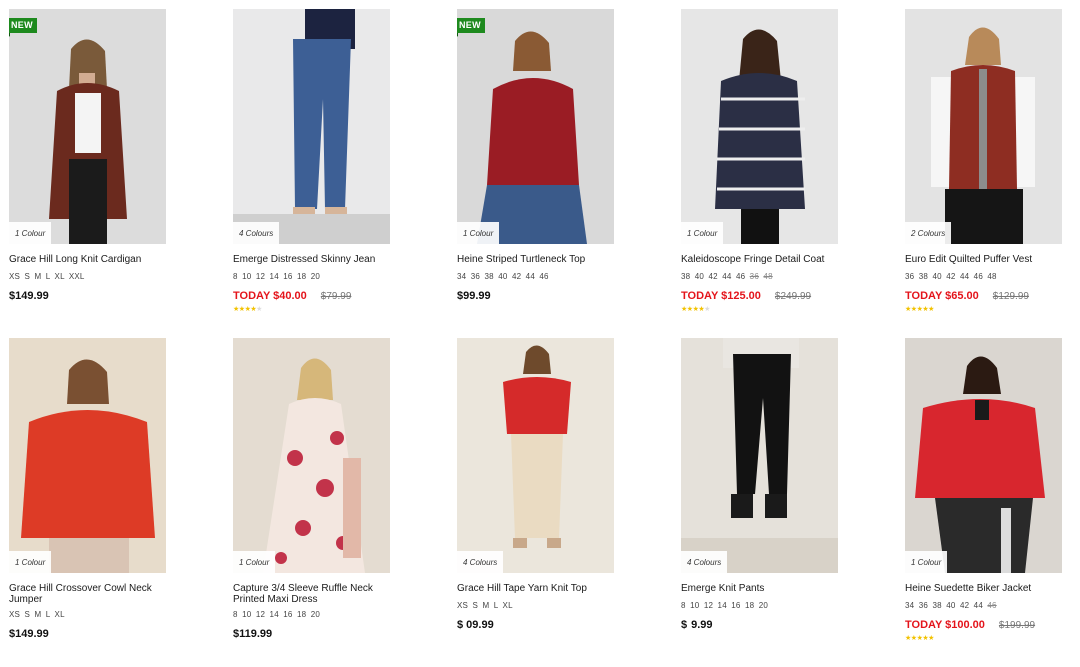  What do you see at coordinates (488, 605) in the screenshot?
I see `size-option: M` at bounding box center [488, 605].